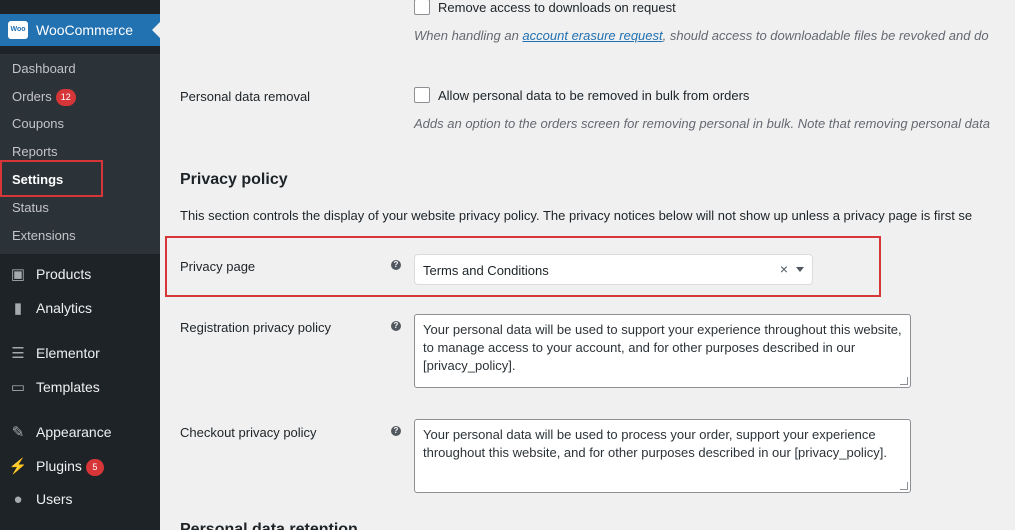 The image size is (1015, 530). I want to click on menu-templates-label: Templates, so click(68, 387).